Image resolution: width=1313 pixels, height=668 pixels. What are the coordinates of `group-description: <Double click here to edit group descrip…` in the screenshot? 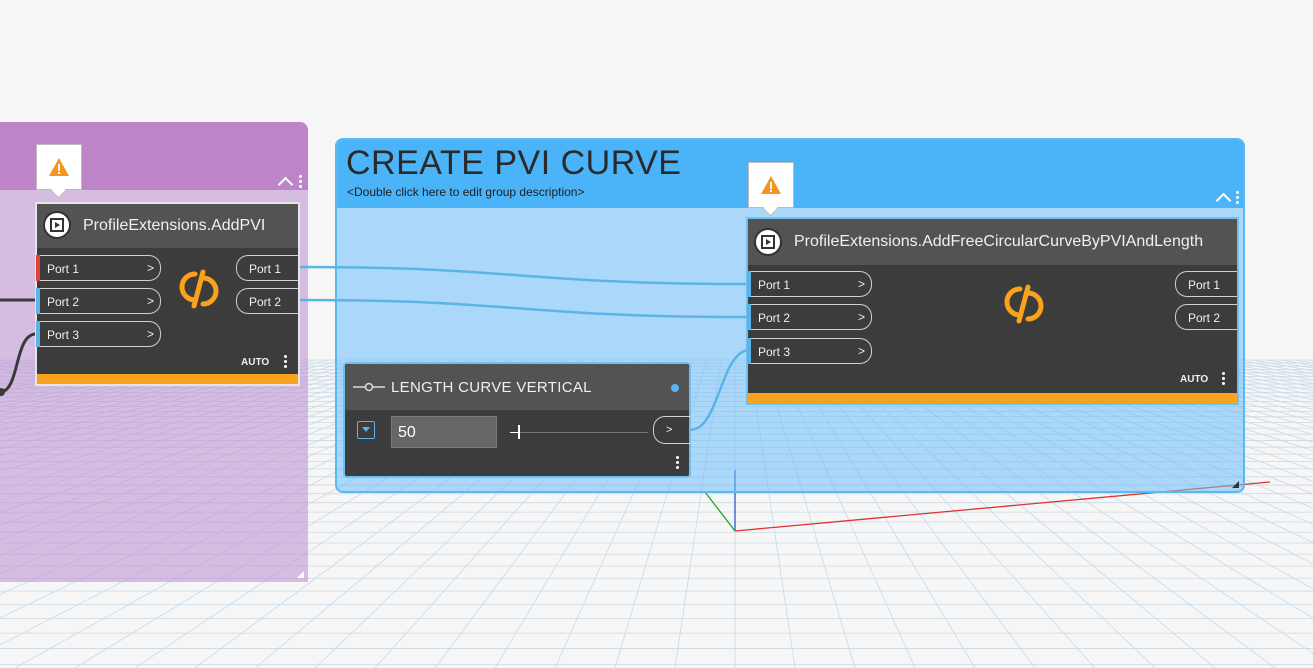 It's located at (465, 192).